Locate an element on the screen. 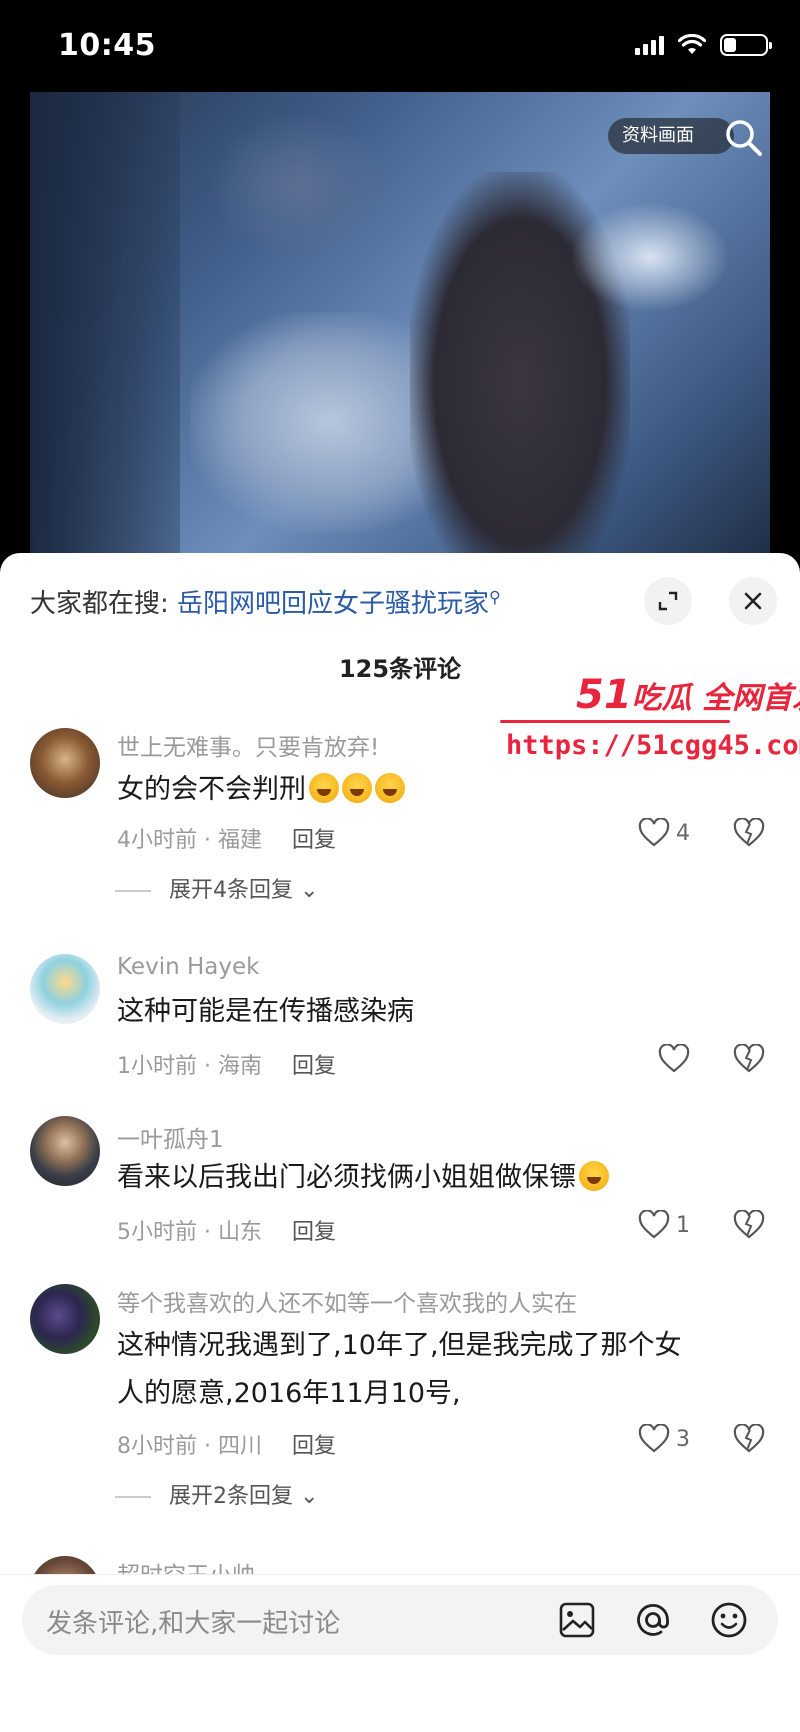 The height and width of the screenshot is (1732, 800). comment-text-body: 看来以后我出门必须找俩小姐姐做保镖 is located at coordinates (346, 1177).